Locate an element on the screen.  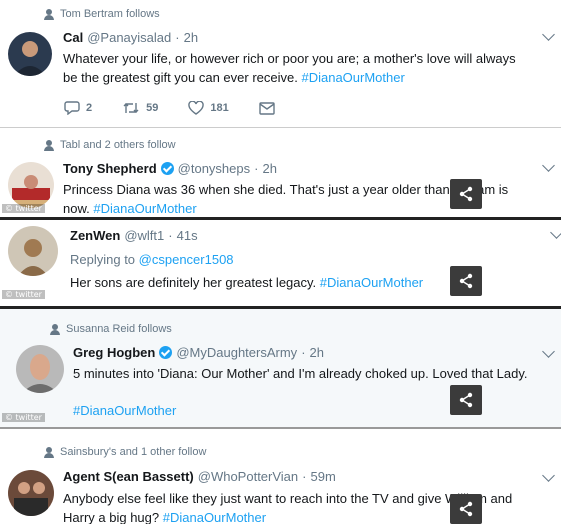
tweet-header: Greg Hogben @MyDaughtersArmy · 2h is located at coordinates (198, 352).